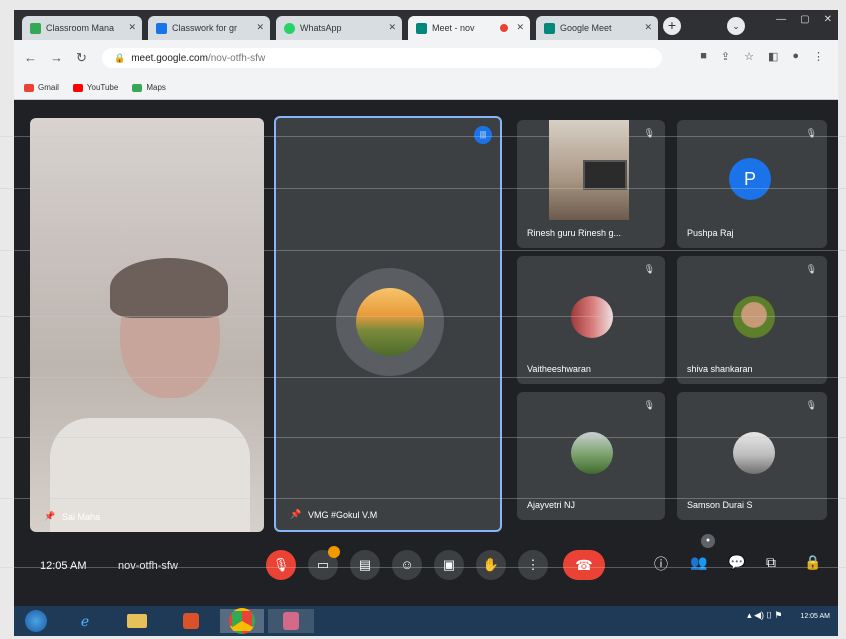 This screenshot has height=639, width=846. What do you see at coordinates (85, 621) in the screenshot?
I see `ie-button: ℯ` at bounding box center [85, 621].